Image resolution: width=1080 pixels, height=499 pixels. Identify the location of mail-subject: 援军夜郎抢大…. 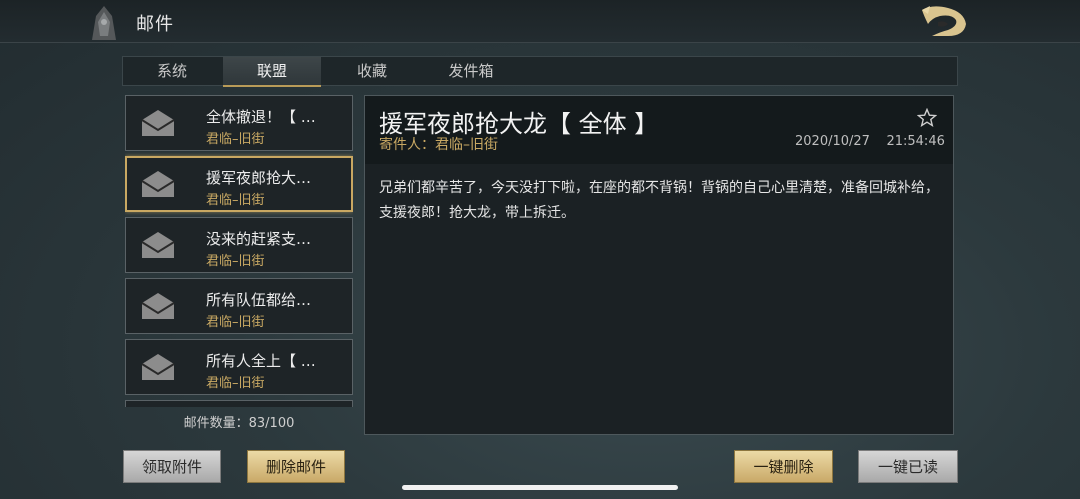
(259, 178).